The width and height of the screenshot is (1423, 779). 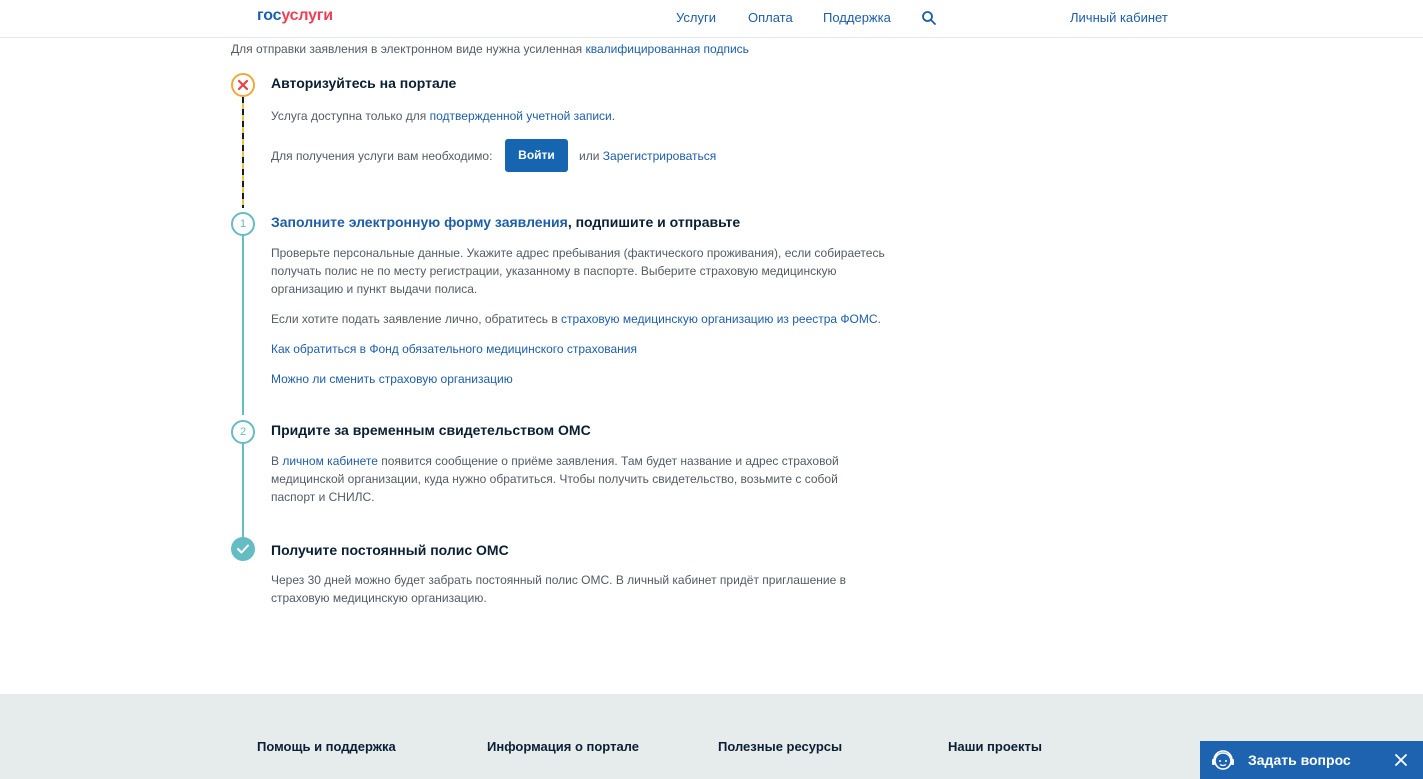 I want to click on step-2-text-start: В, so click(x=277, y=461).